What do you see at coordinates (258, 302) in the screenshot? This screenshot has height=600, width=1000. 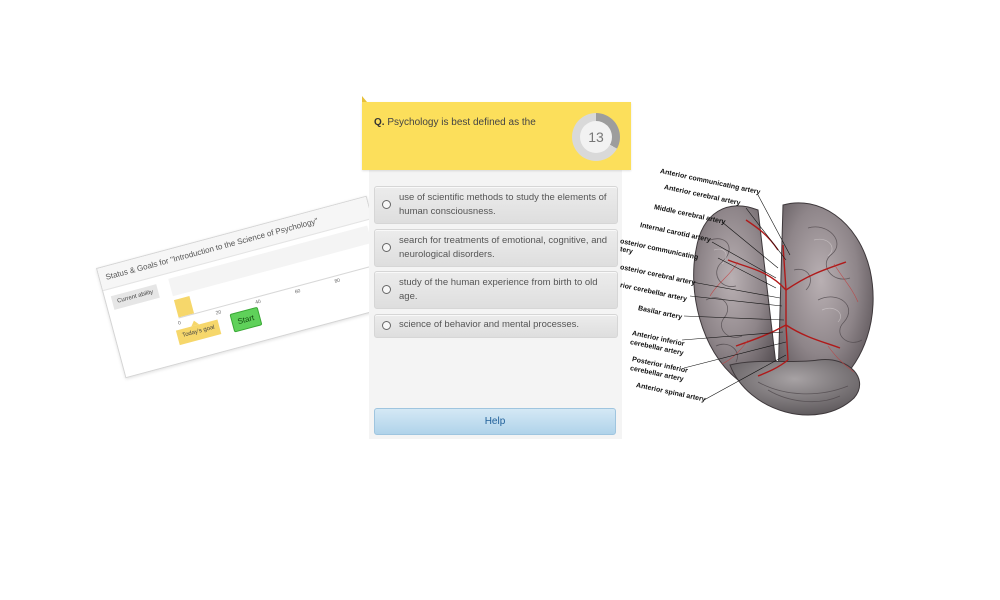 I see `tick-label: 40` at bounding box center [258, 302].